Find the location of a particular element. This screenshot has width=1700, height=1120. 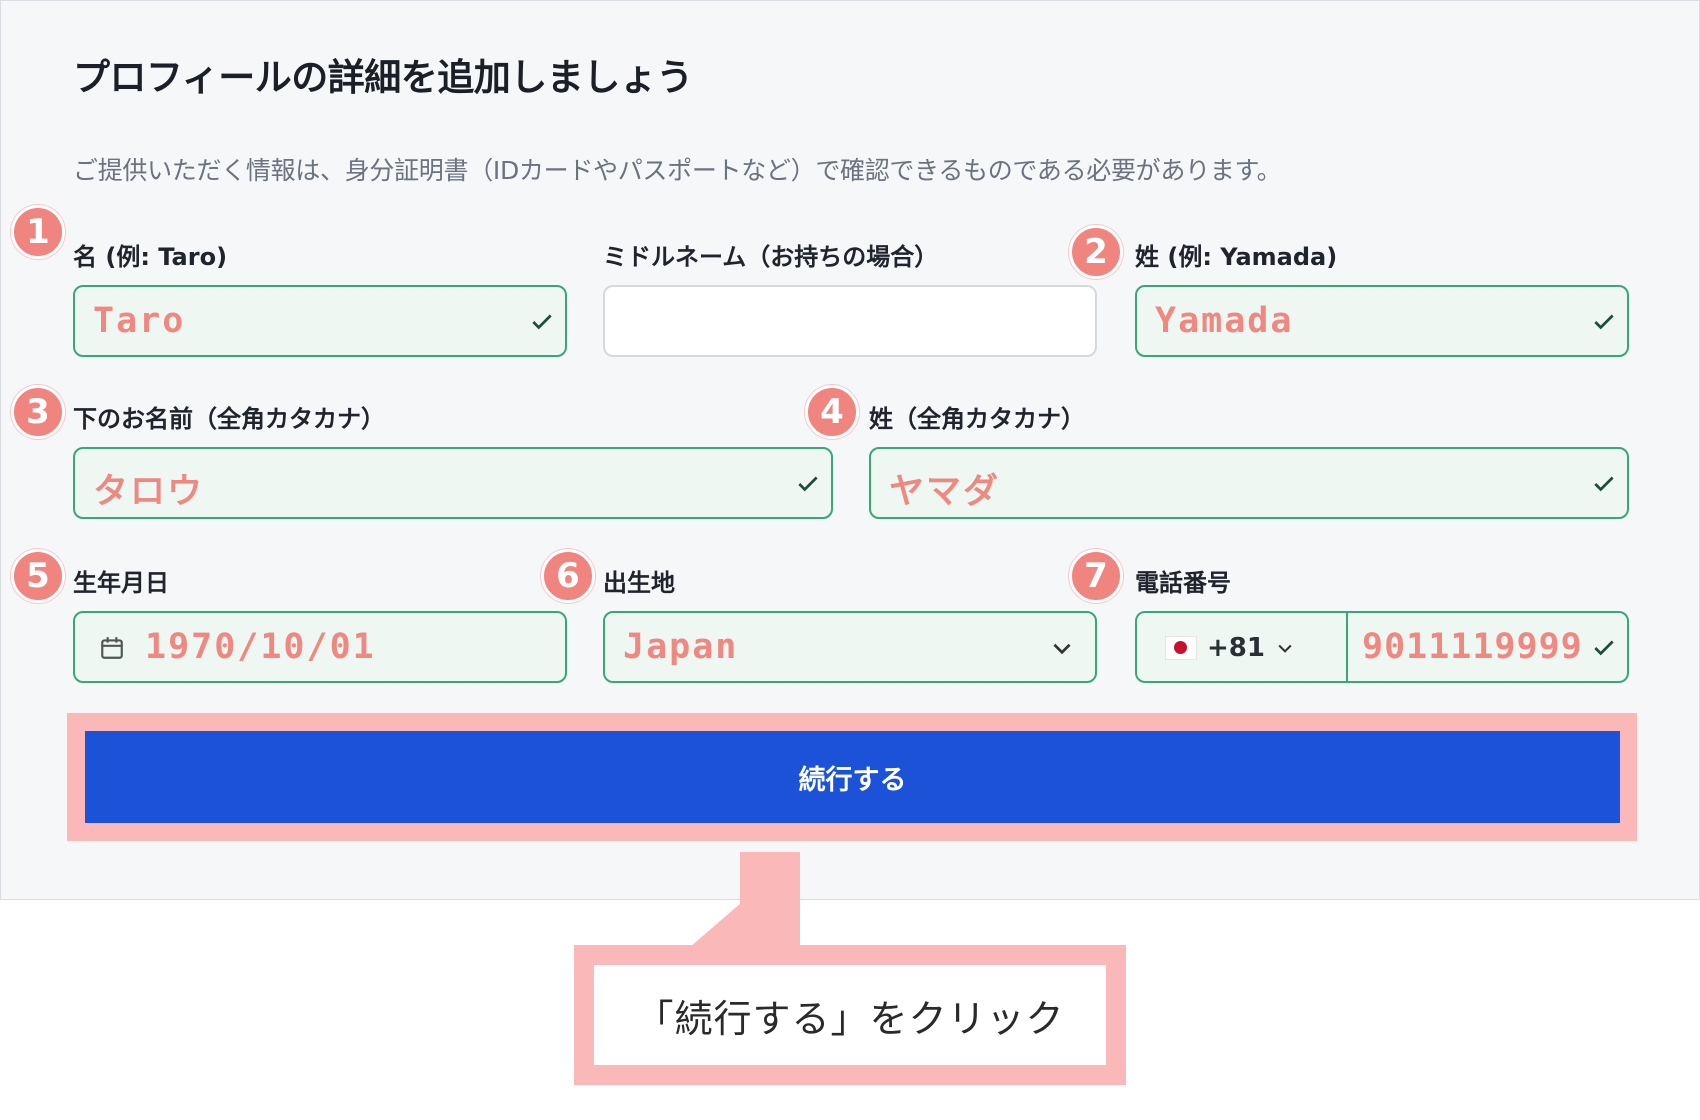

last-name-kana-input: ヤマダ is located at coordinates (1249, 483).